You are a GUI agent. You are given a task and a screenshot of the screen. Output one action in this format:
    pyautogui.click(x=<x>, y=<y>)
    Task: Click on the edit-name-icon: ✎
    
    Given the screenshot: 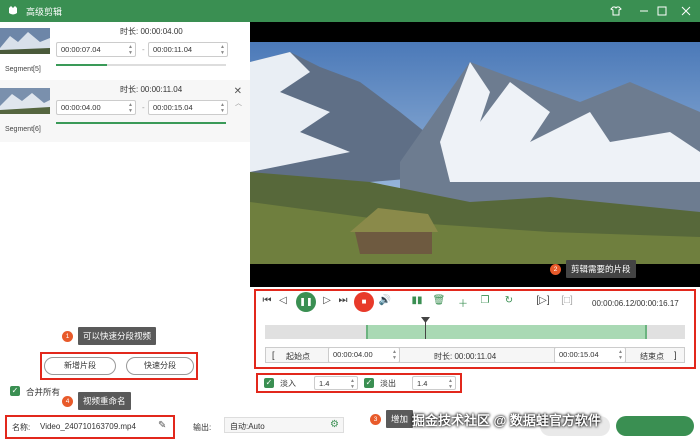 What is the action you would take?
    pyautogui.click(x=162, y=425)
    